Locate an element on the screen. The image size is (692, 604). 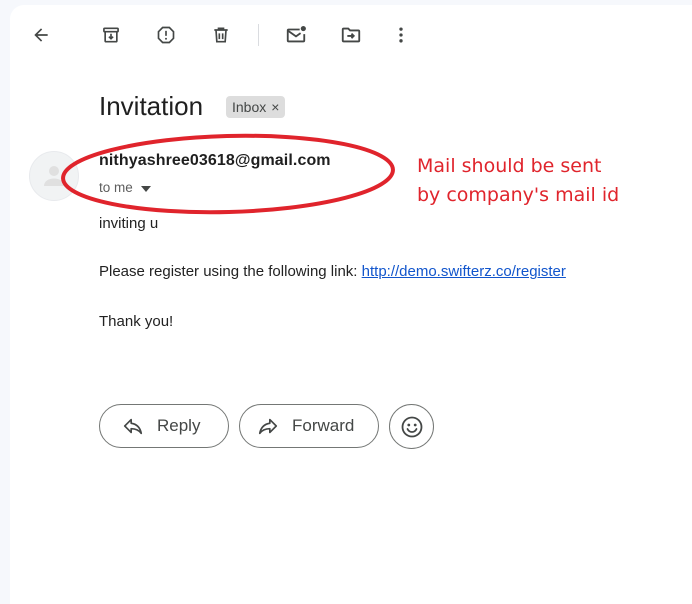
emoji-smile-icon is located at coordinates (411, 426).